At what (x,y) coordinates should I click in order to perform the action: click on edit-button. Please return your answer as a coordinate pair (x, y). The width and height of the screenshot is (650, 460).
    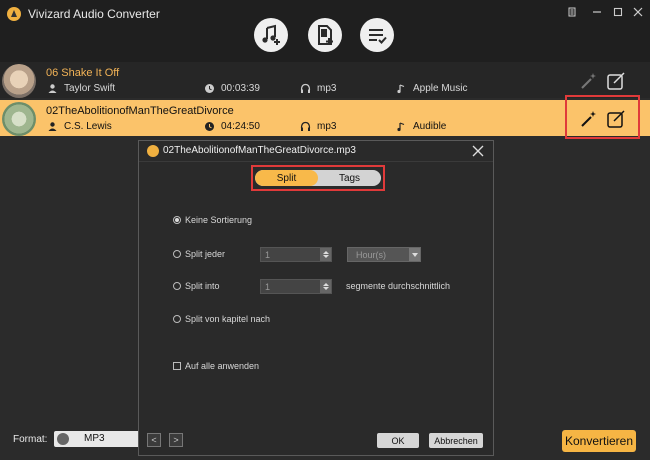
    Looking at the image, I should click on (616, 81).